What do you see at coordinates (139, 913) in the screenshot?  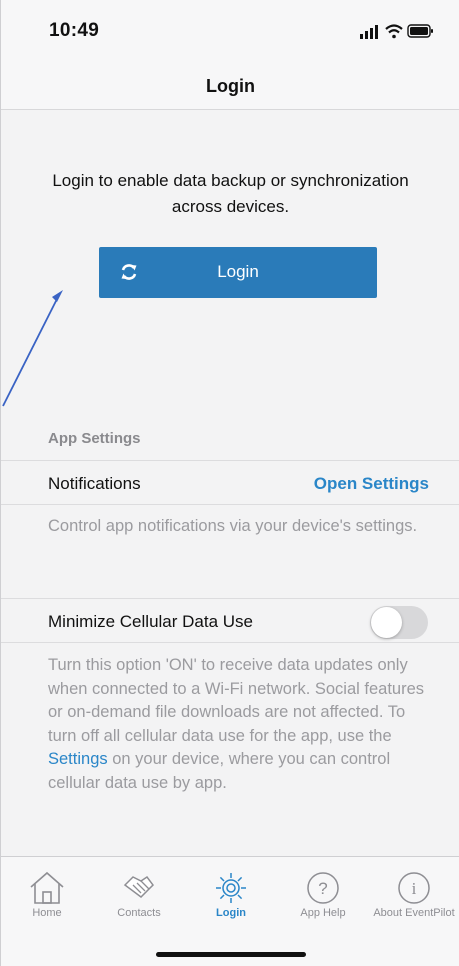 I see `tab-contacts-label: Contacts` at bounding box center [139, 913].